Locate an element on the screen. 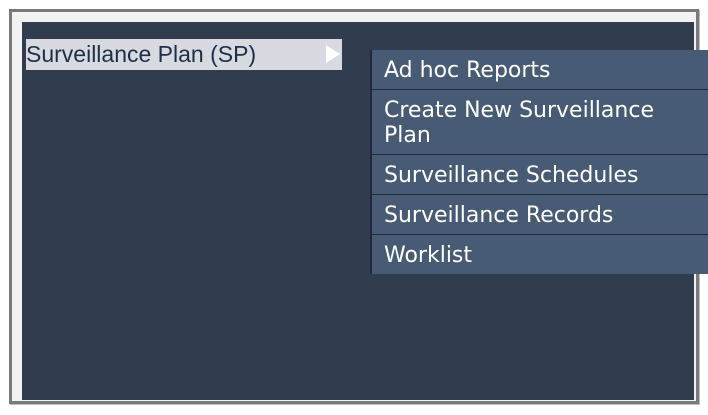 This screenshot has width=708, height=415. submenu-item-label: Worklist is located at coordinates (428, 255).